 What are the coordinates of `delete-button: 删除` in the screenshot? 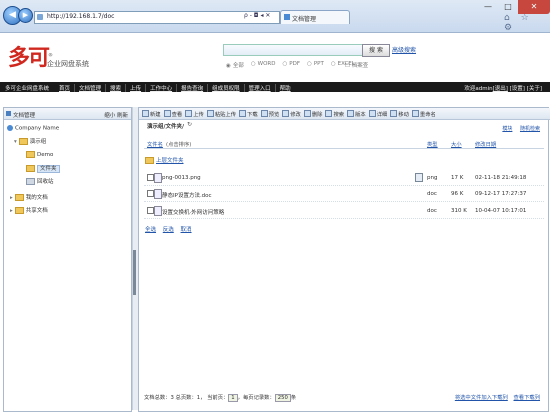 It's located at (312, 114).